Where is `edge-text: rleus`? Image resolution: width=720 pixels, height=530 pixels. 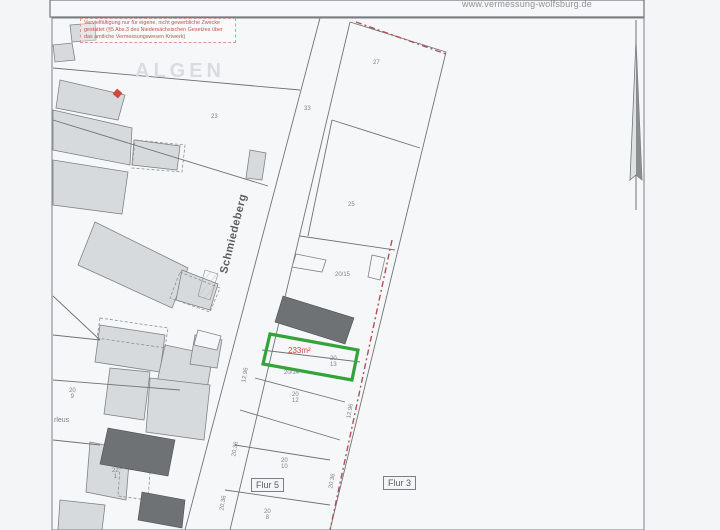
edge-text: rleus is located at coordinates (62, 420).